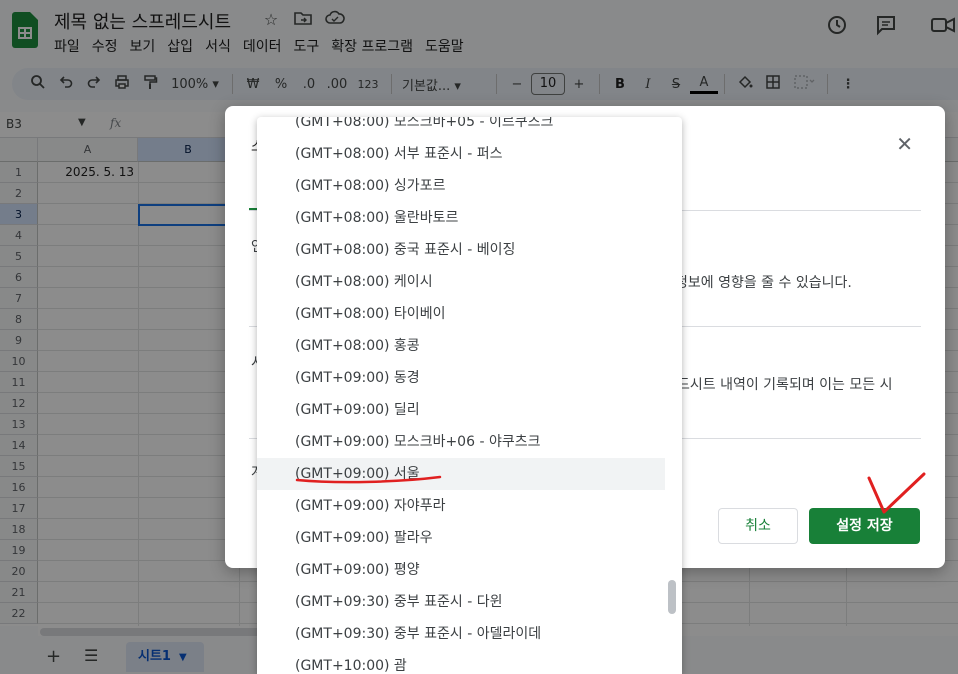 The height and width of the screenshot is (674, 958). I want to click on timezone-option: (GMT+08:00) 타이베이, so click(461, 314).